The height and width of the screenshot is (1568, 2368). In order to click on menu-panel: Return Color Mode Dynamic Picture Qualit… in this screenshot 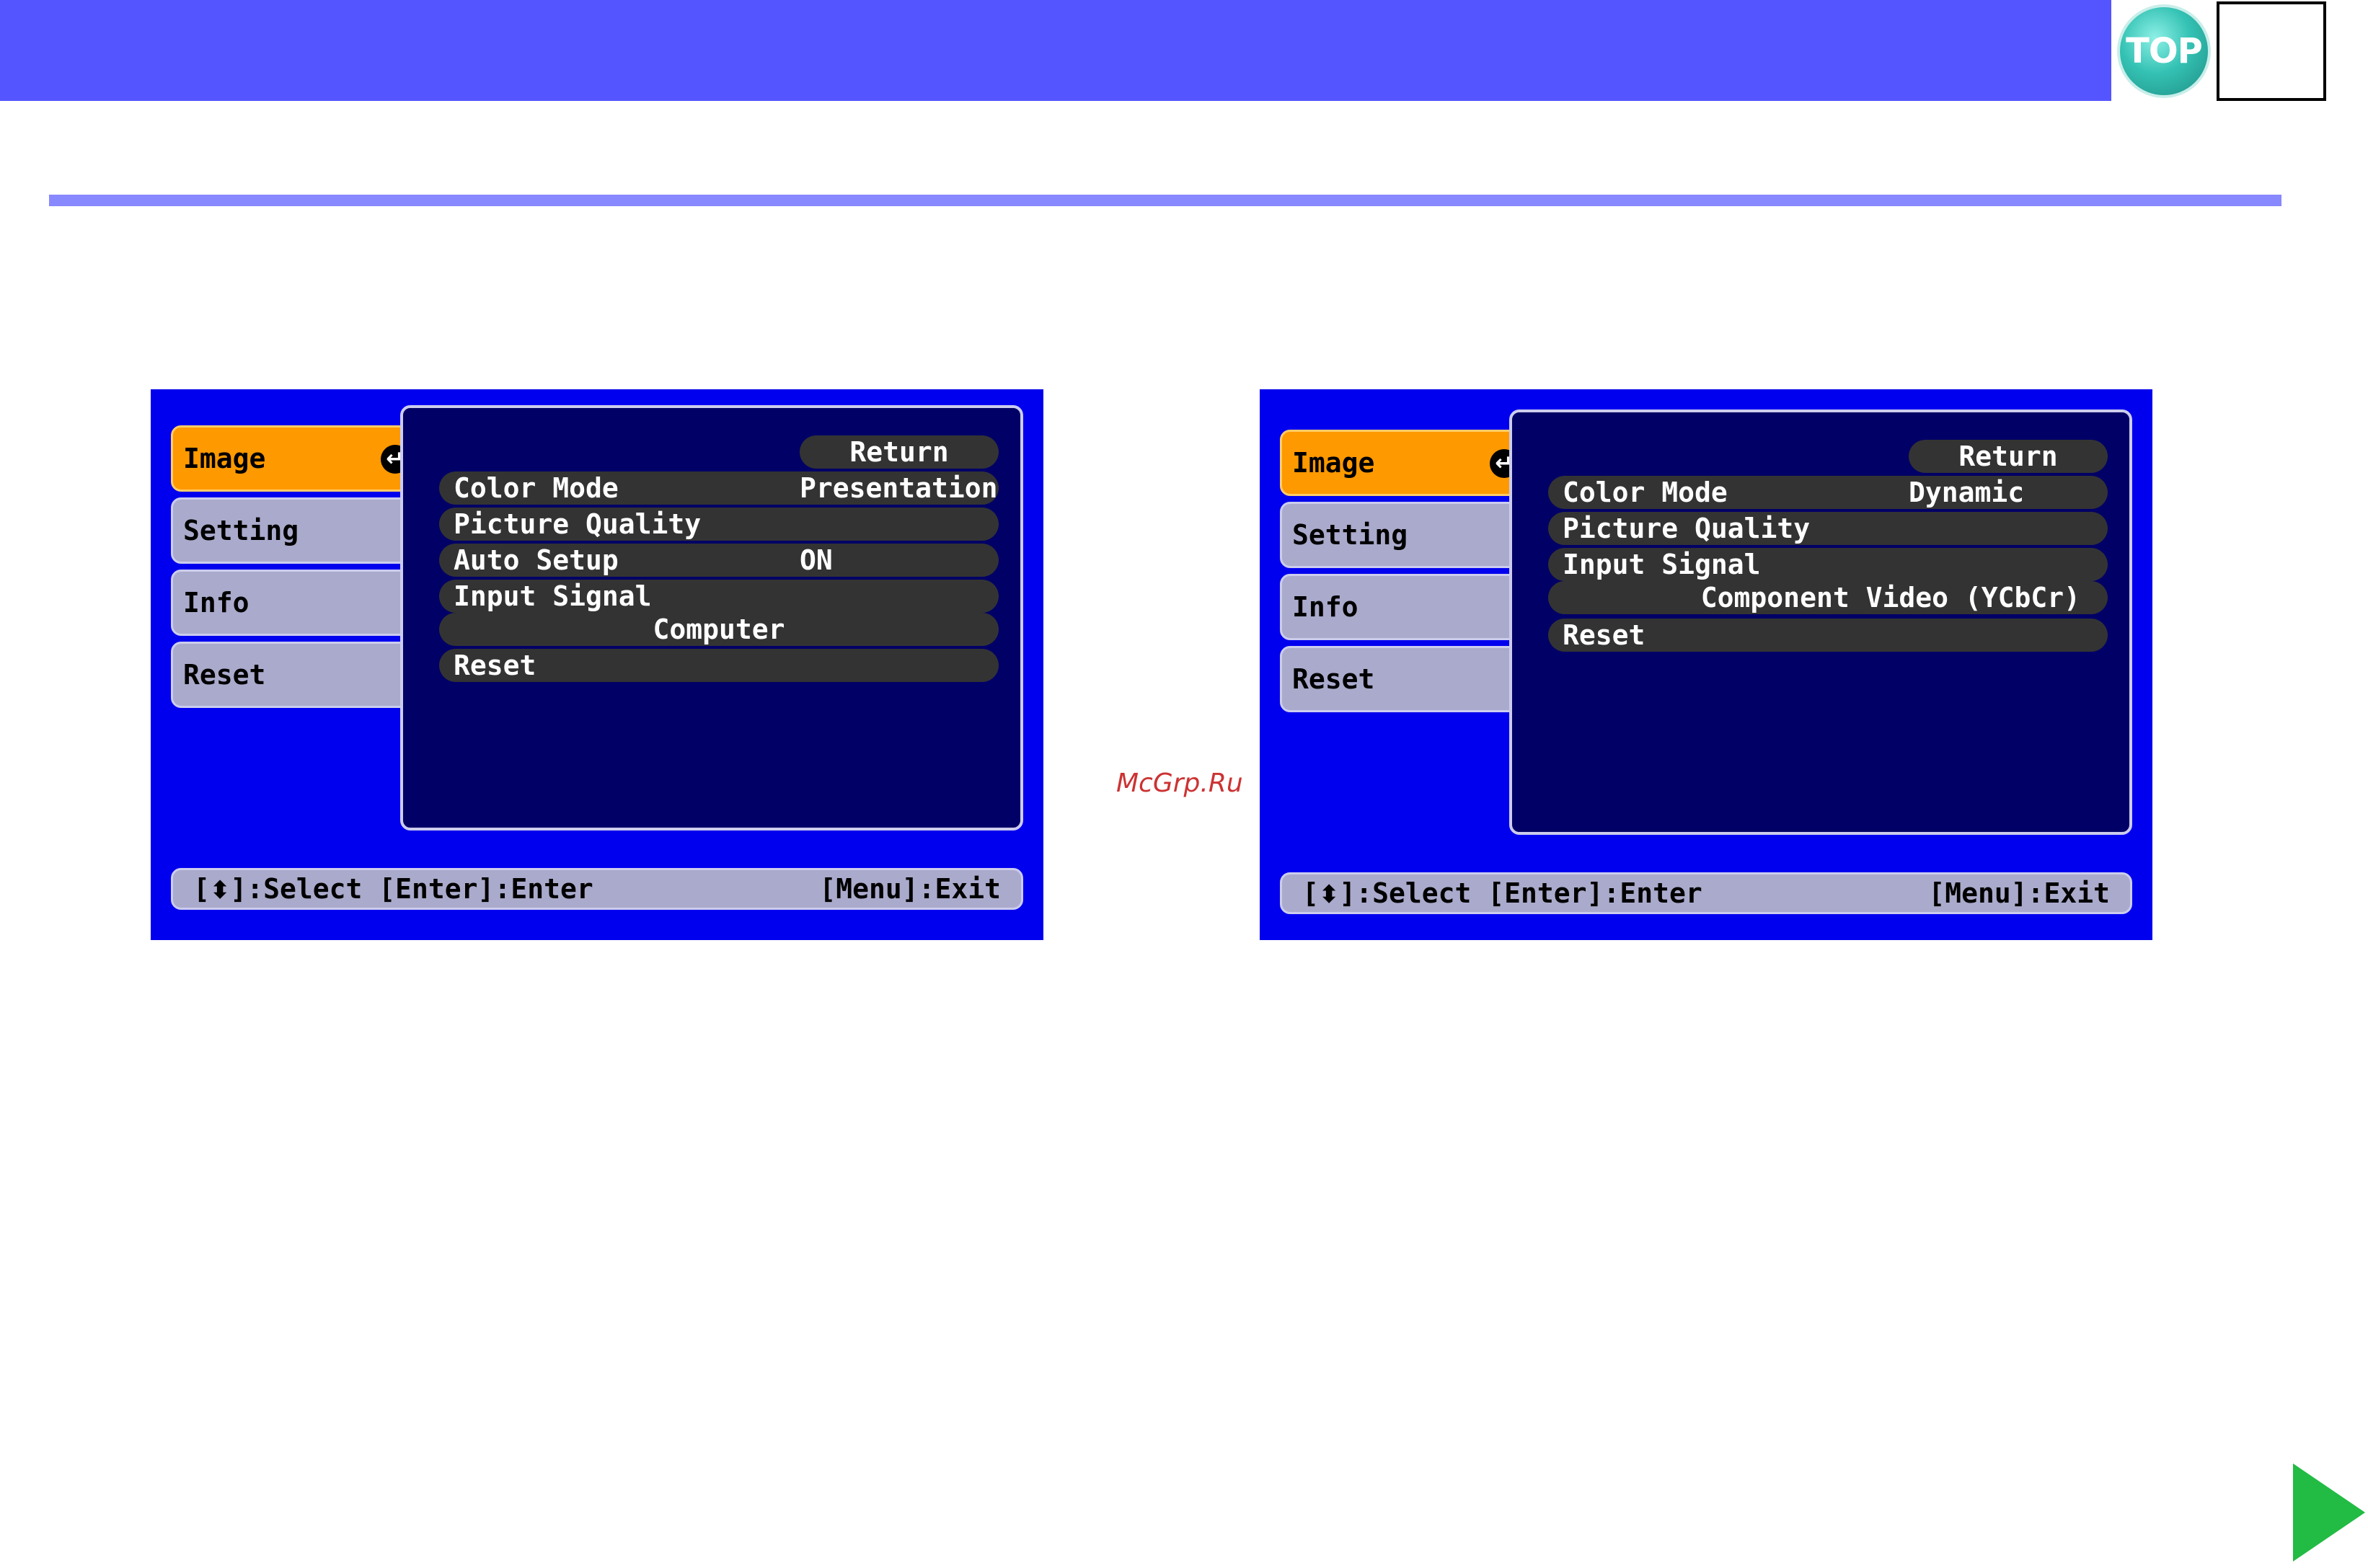, I will do `click(1820, 622)`.